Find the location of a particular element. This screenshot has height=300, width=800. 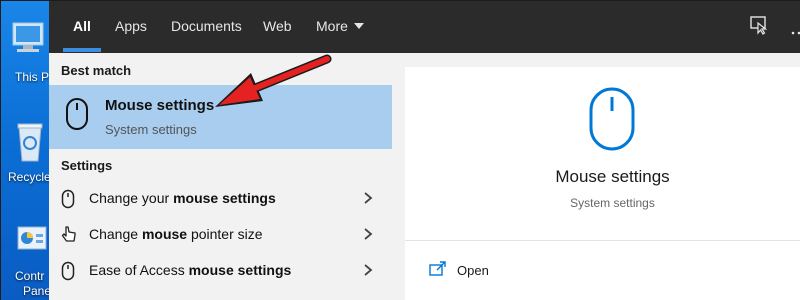

settings-result-label: Ease of Access mouse settings is located at coordinates (190, 270).